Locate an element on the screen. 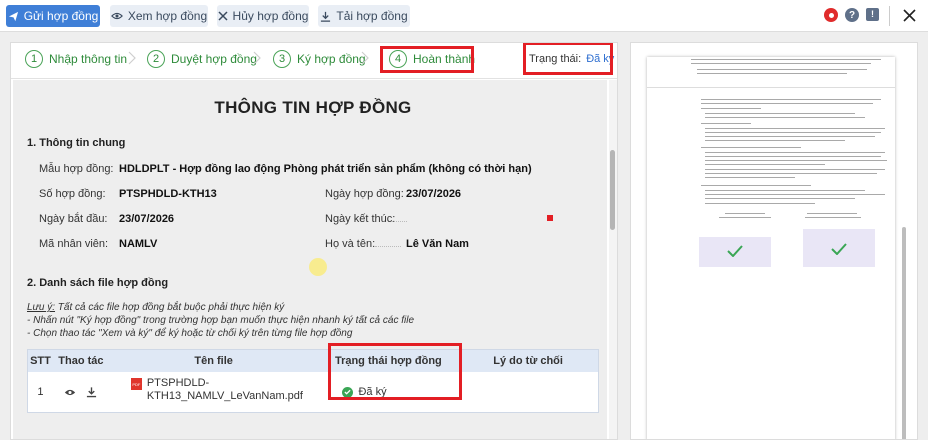  close-window-icon is located at coordinates (909, 15).